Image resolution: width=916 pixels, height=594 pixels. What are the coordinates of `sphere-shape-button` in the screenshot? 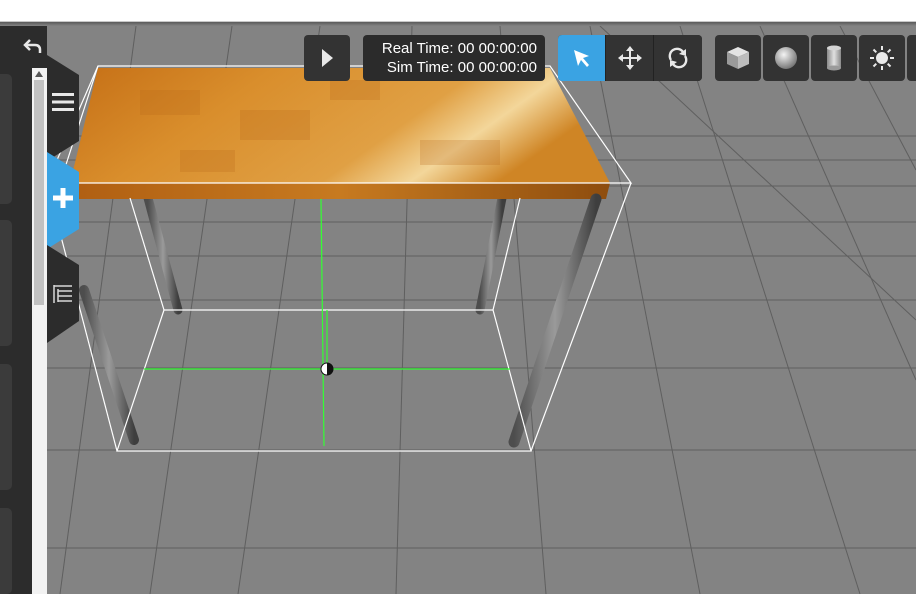 It's located at (786, 58).